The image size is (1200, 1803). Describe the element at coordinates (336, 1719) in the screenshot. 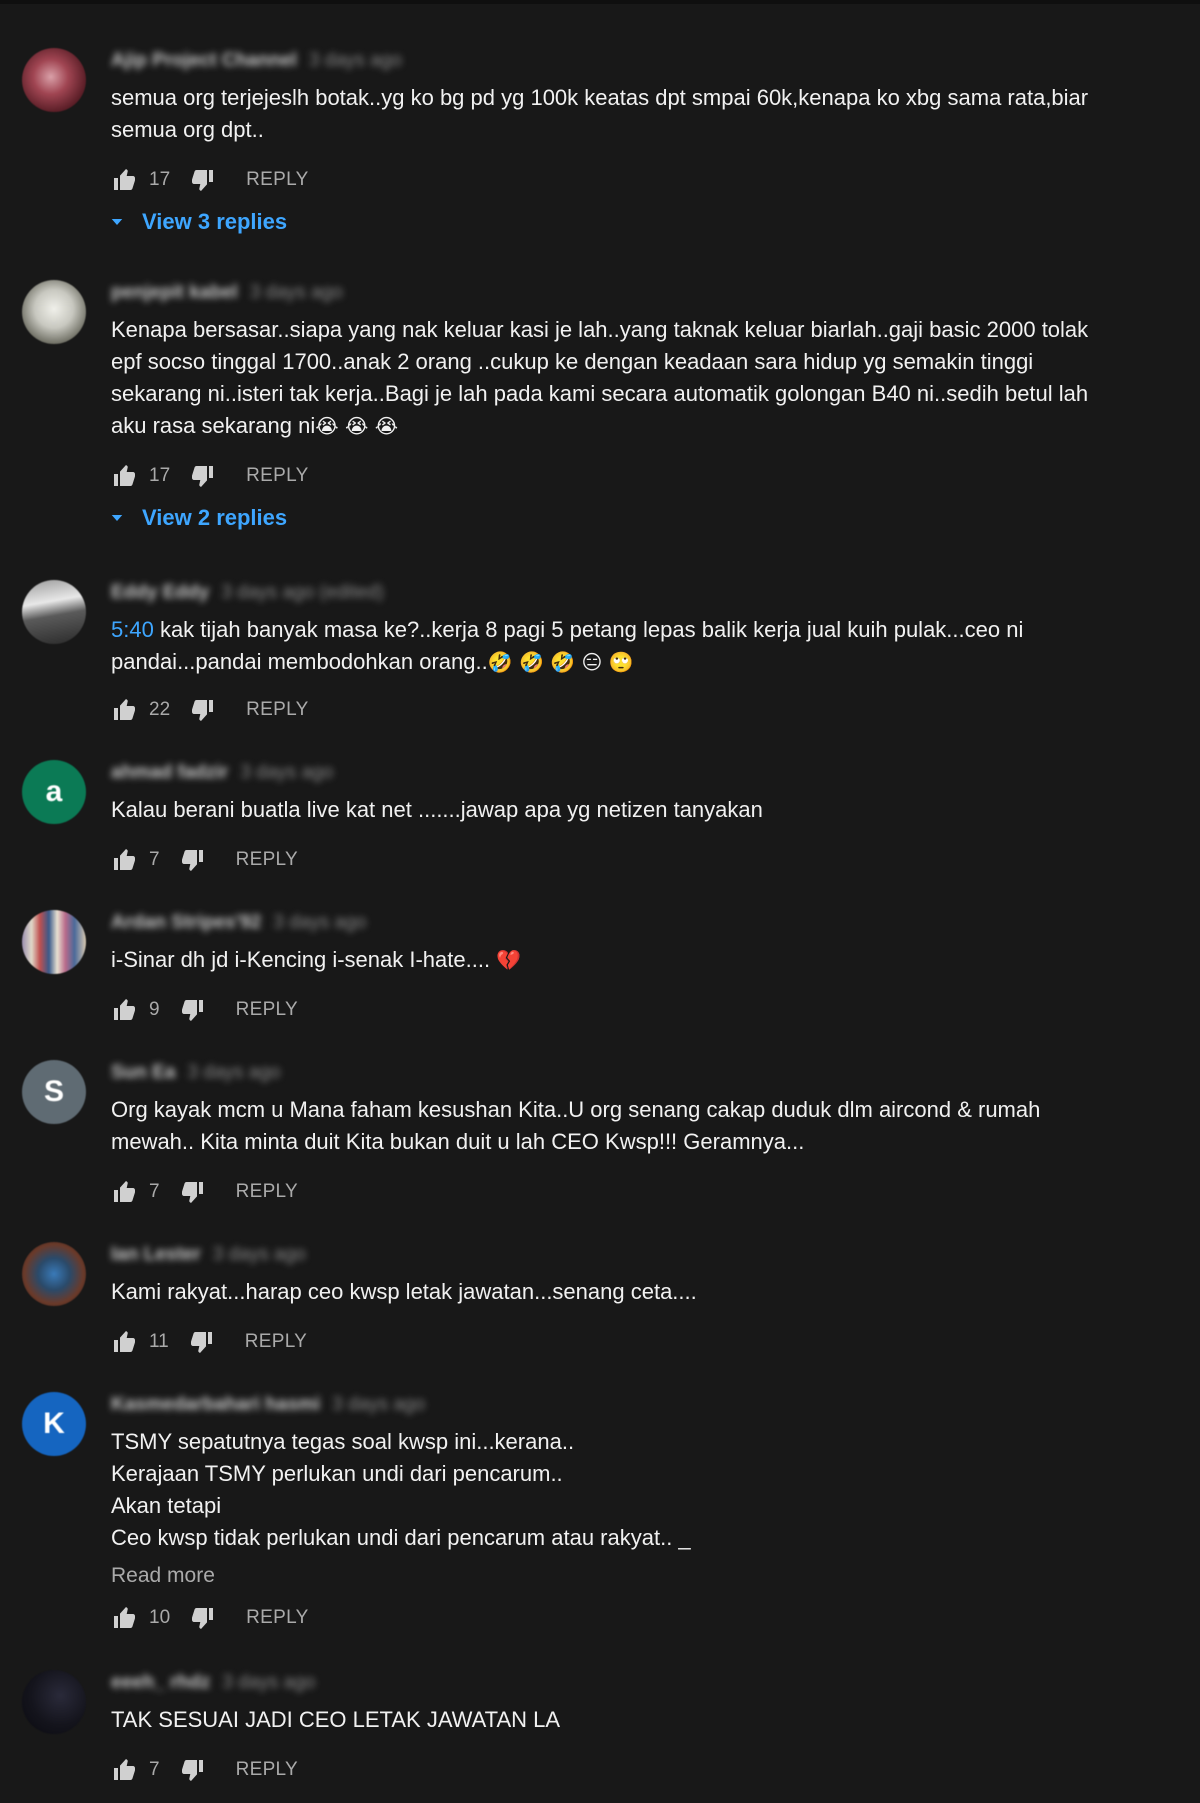

I see `comment-line: TAK SESUAI JADI CEO LETAK JAWATAN LA` at that location.